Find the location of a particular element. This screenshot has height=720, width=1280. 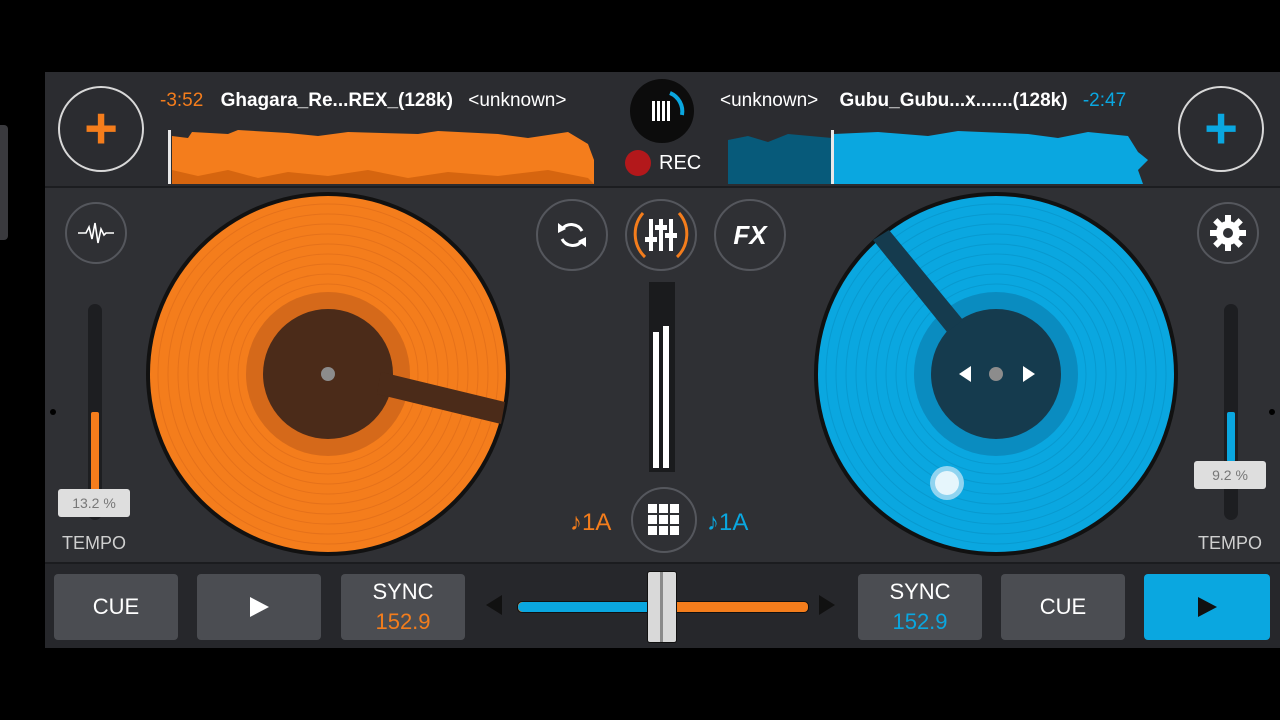

track-title-right: Gubu_Gubu...x.......(128k) is located at coordinates (953, 100).